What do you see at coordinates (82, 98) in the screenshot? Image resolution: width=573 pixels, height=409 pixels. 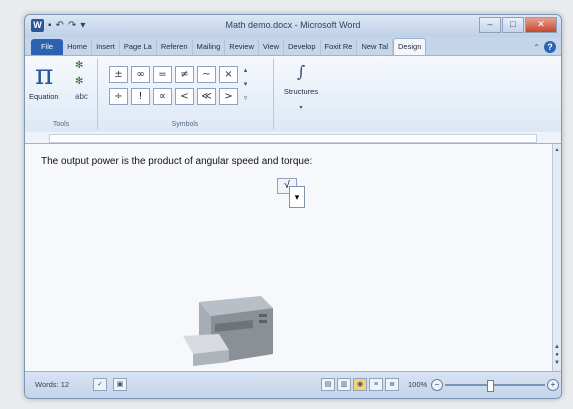 I see `normal-text-icon: abc` at bounding box center [82, 98].